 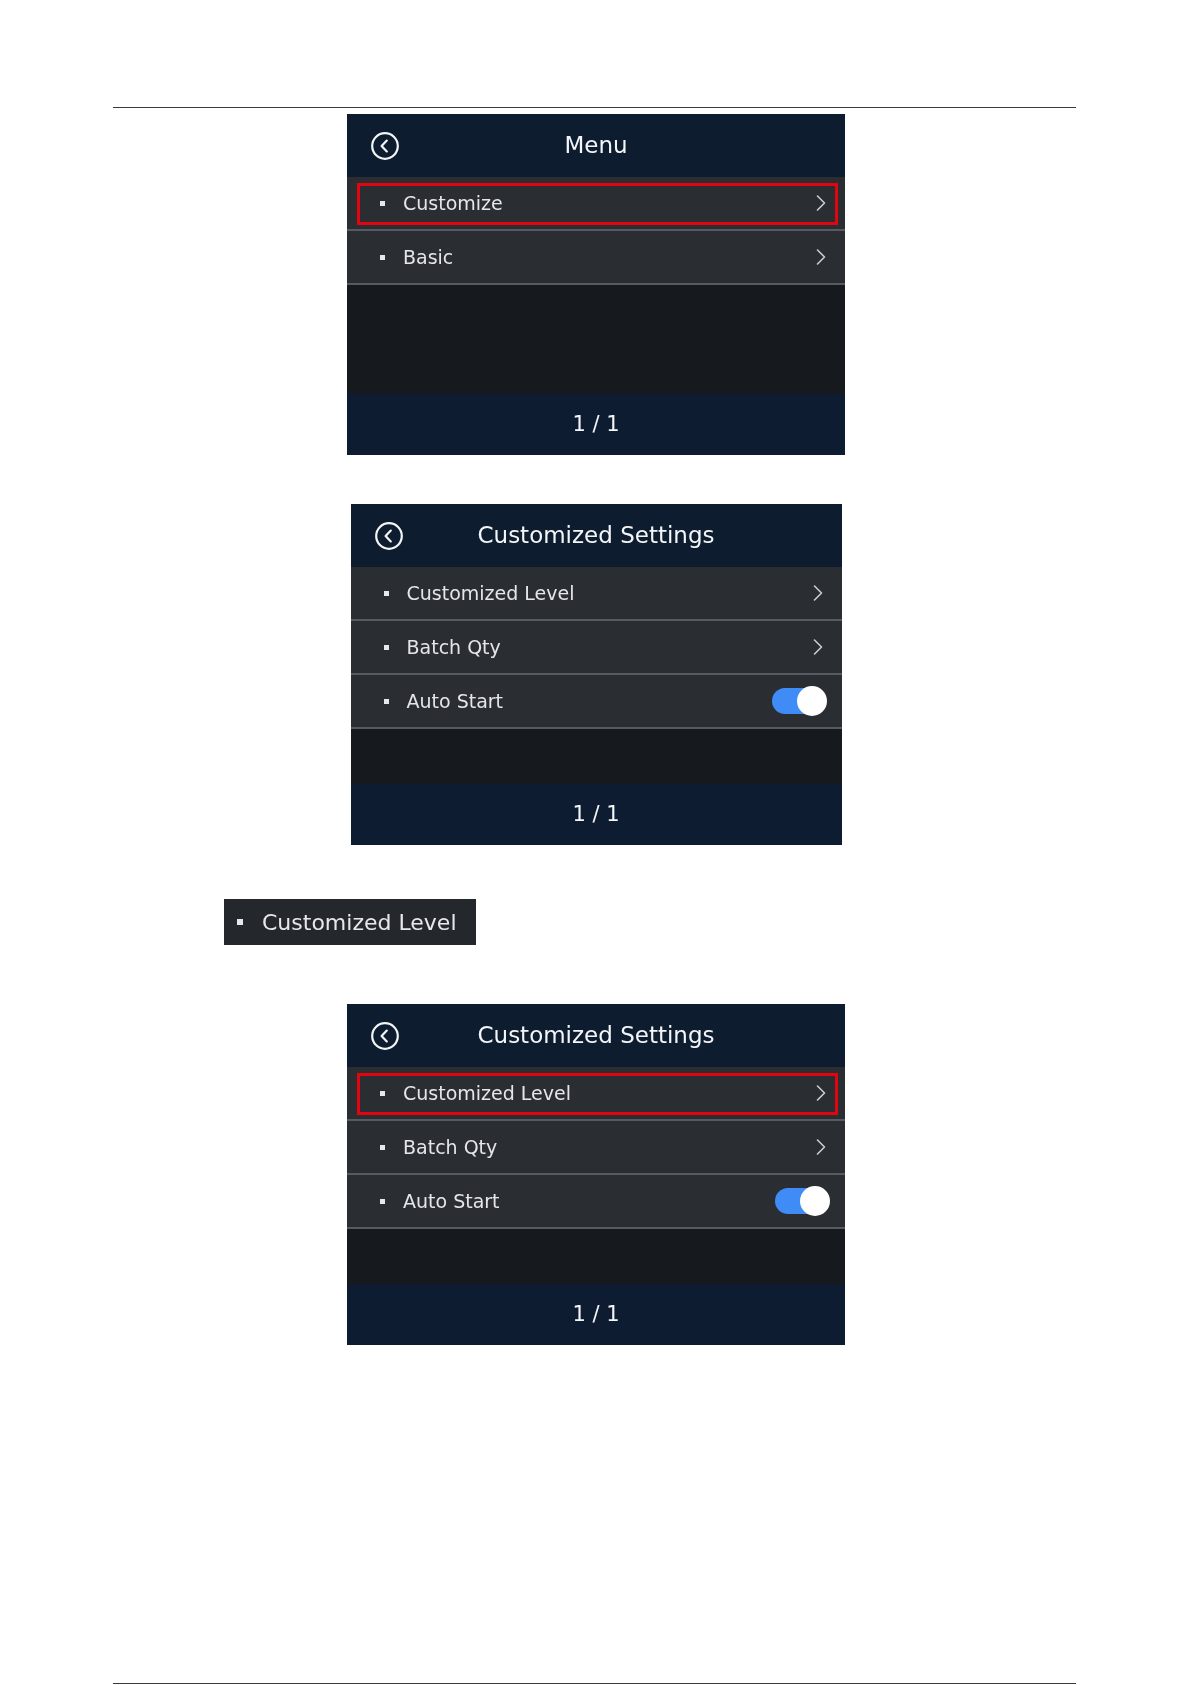 I want to click on menu-item: Basic, so click(x=596, y=258).